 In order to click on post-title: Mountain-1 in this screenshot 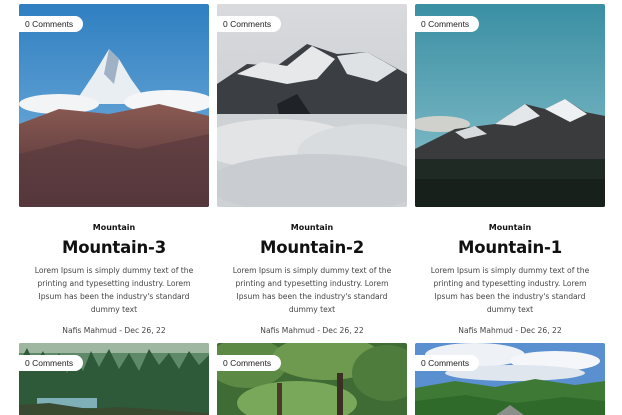, I will do `click(510, 247)`.